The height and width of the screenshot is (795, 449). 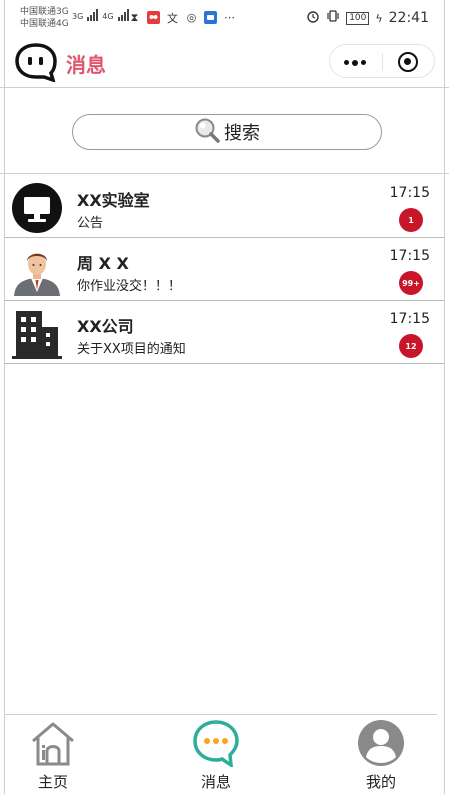 I want to click on capsule-divider, so click(x=382, y=62).